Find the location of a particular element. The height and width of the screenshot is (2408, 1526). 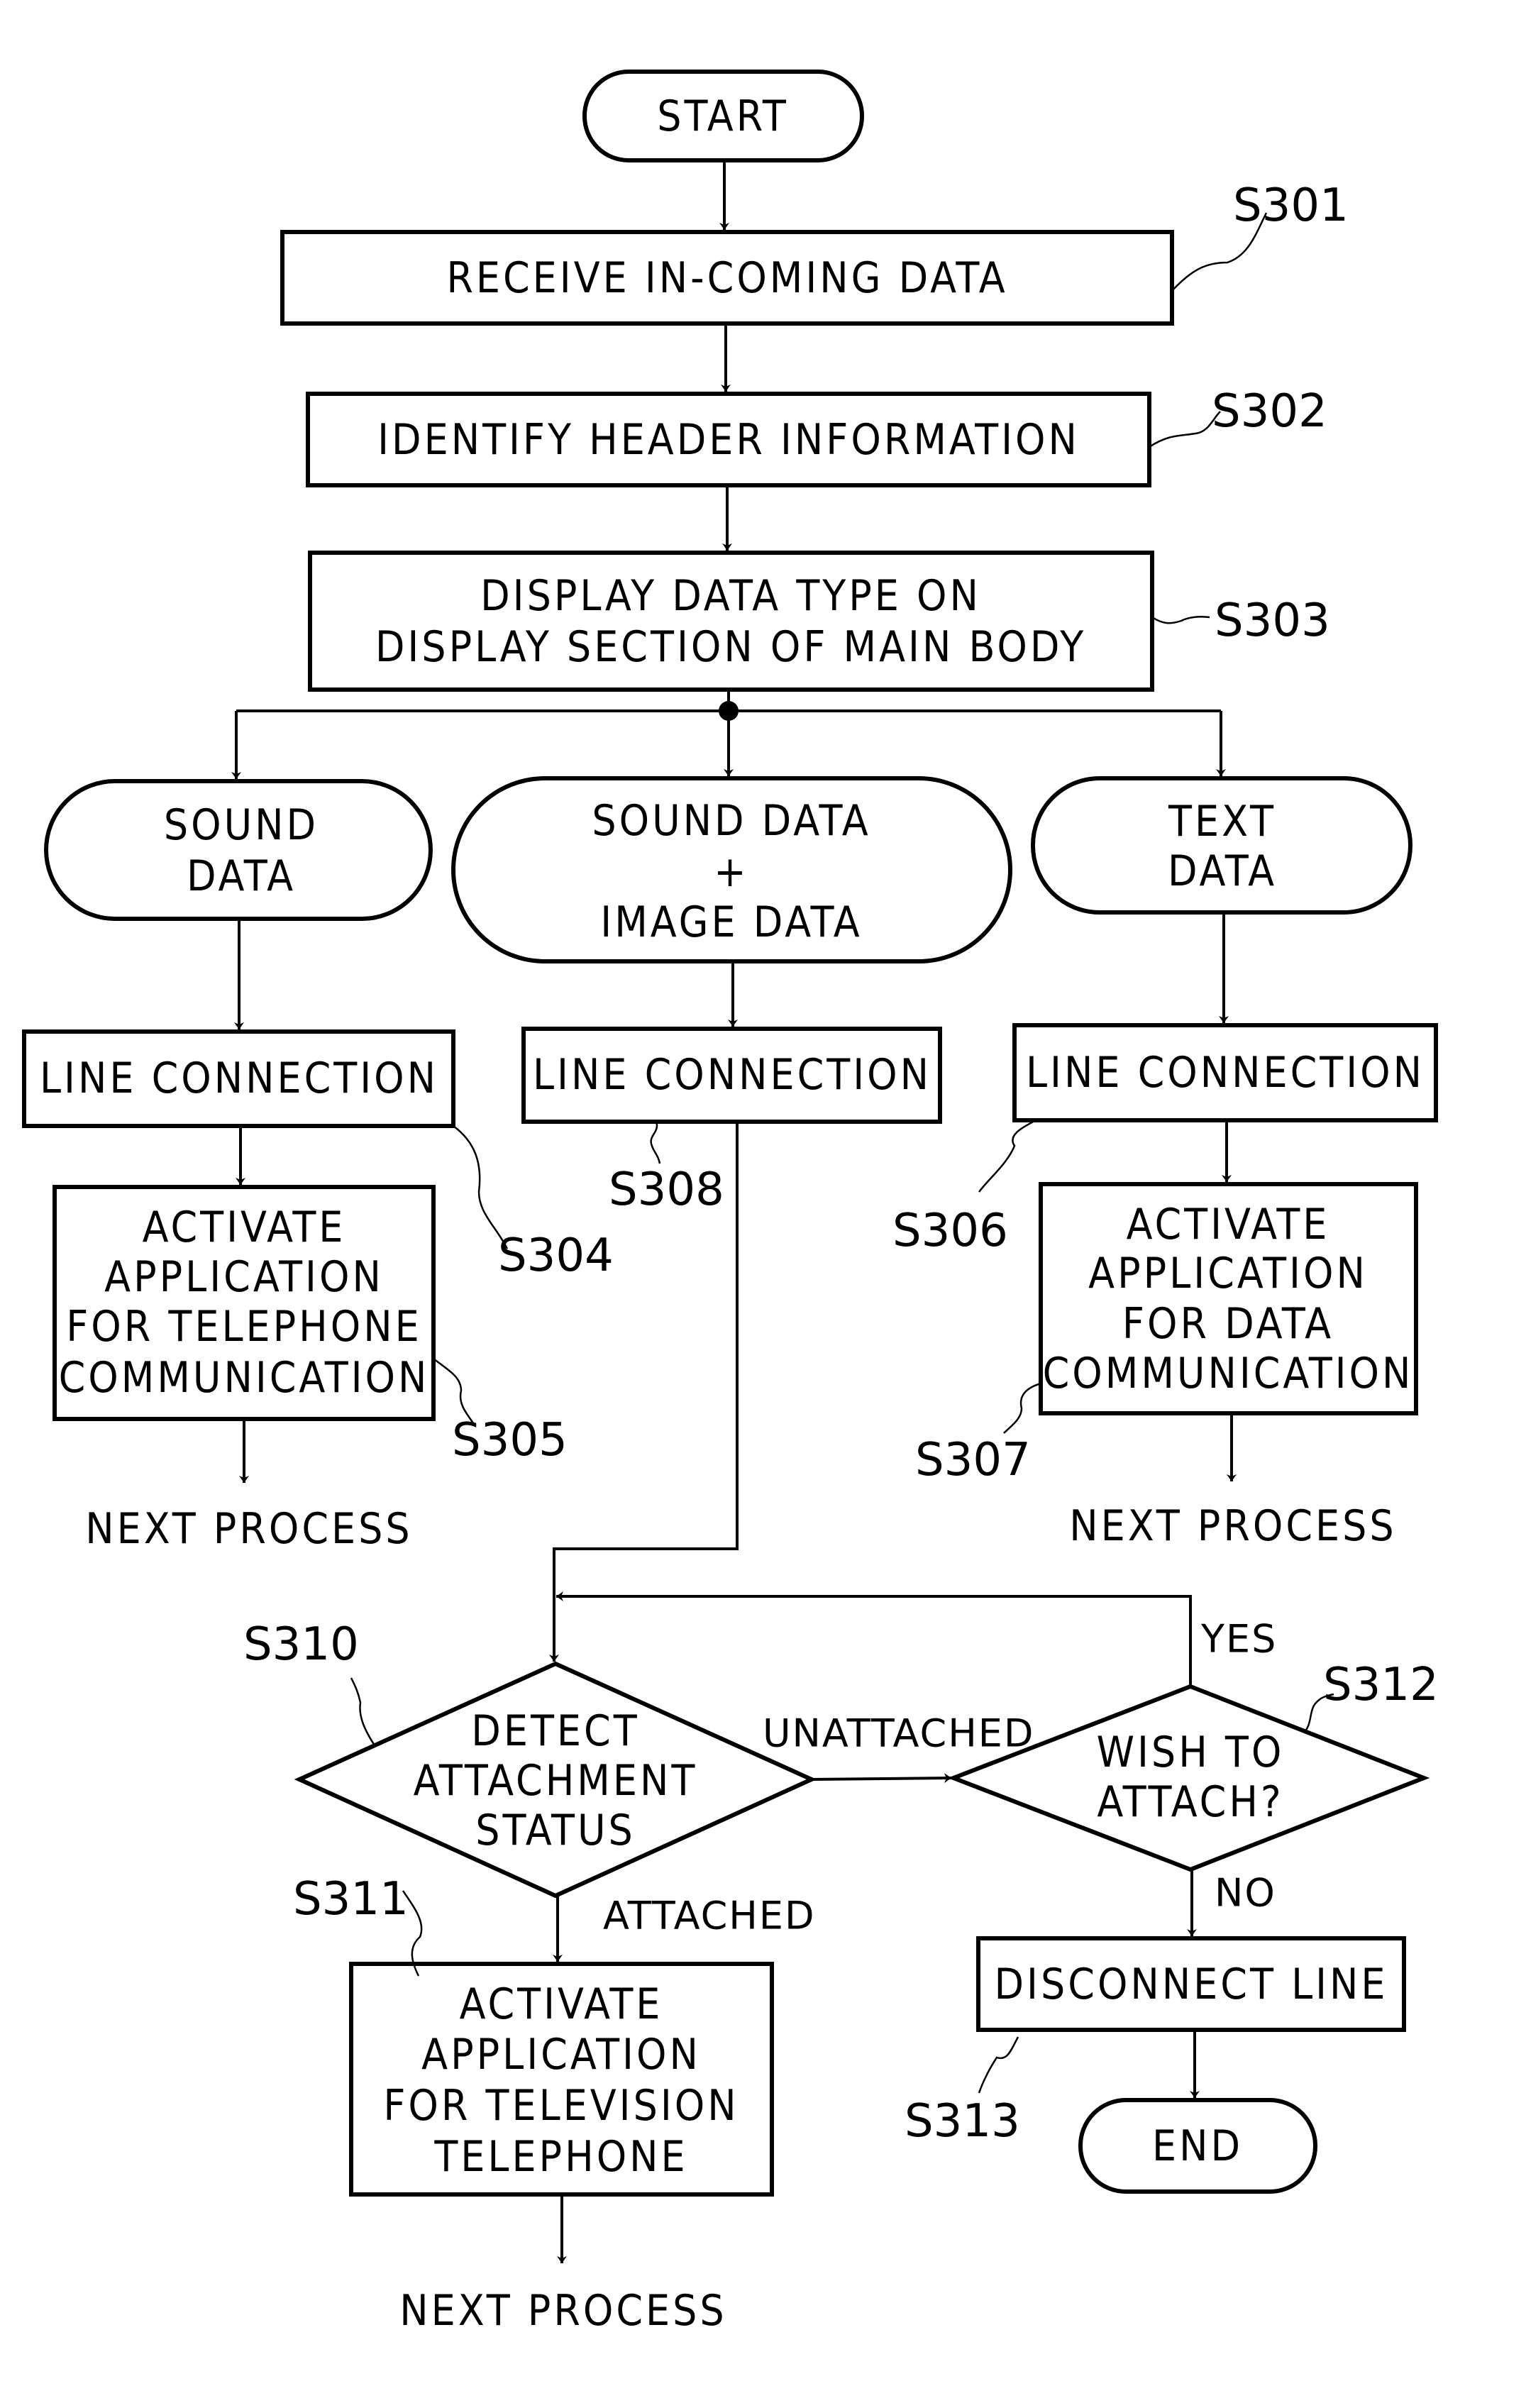

node-label-line-2: ATTACHMENT is located at coordinates (556, 1781).